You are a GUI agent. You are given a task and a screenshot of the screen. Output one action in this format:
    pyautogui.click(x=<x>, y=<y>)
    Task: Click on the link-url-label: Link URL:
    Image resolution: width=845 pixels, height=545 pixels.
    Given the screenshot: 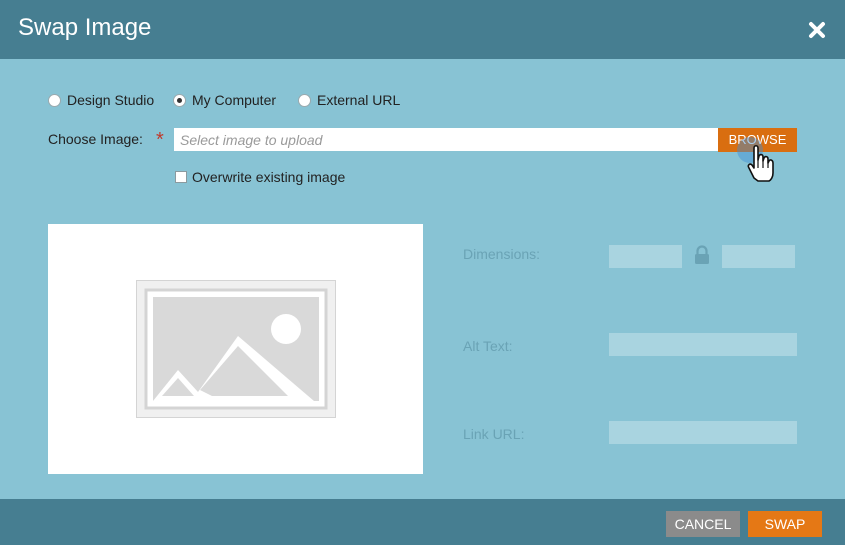 What is the action you would take?
    pyautogui.click(x=494, y=434)
    